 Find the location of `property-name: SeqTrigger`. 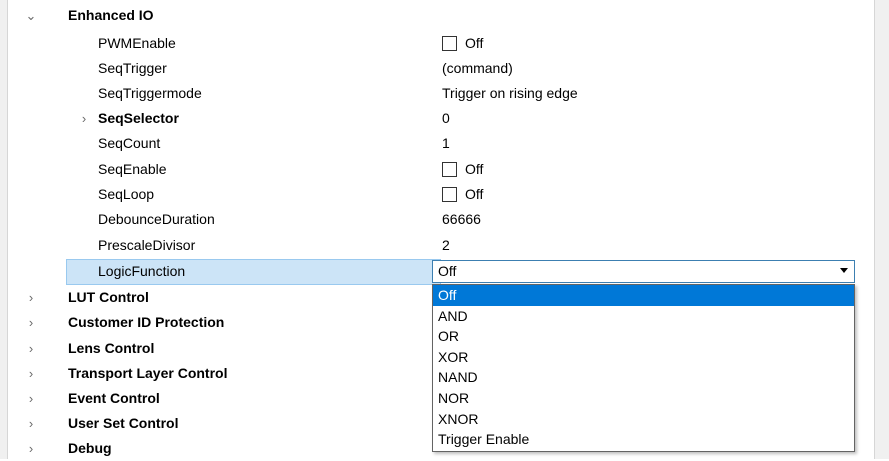

property-name: SeqTrigger is located at coordinates (132, 68).